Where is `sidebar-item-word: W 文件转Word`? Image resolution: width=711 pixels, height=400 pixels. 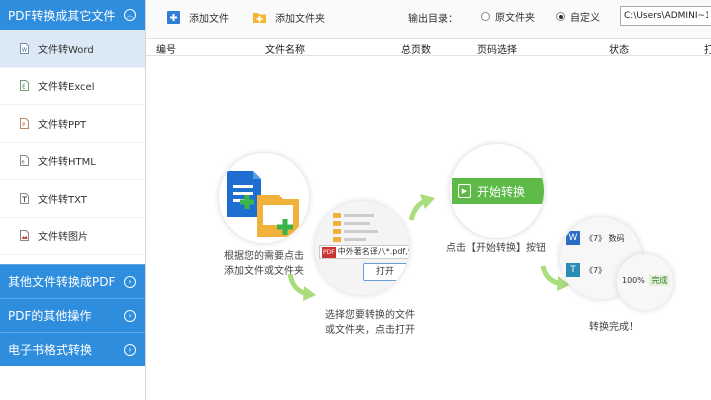
sidebar-item-word: W 文件转Word is located at coordinates (72, 49).